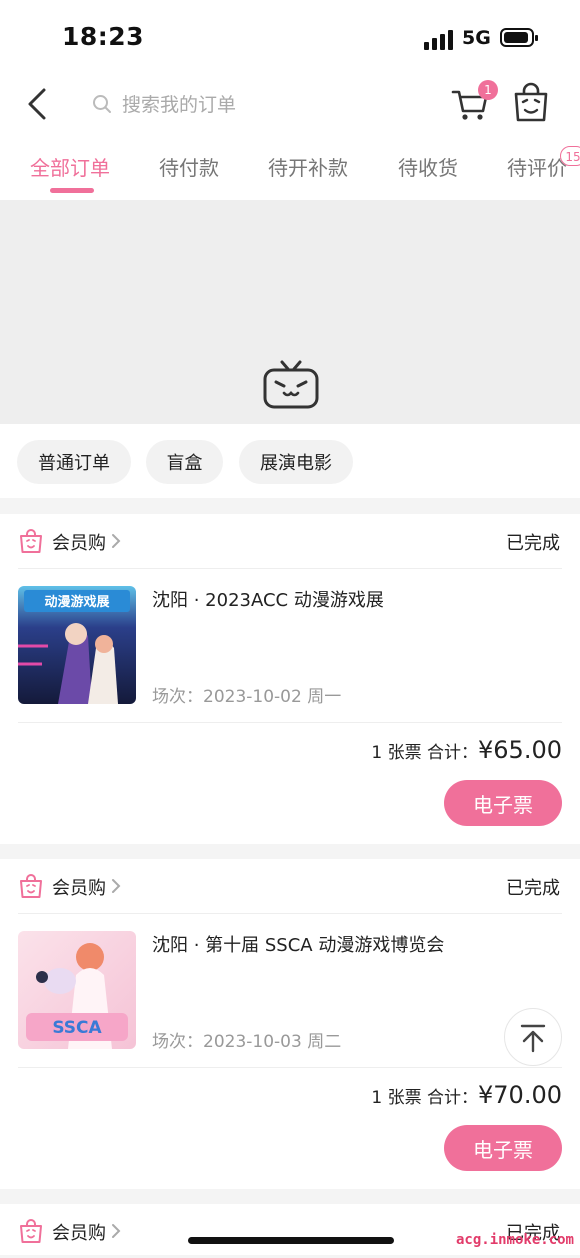  Describe the element at coordinates (70, 166) in the screenshot. I see `tab-all-orders: 全部订单` at that location.